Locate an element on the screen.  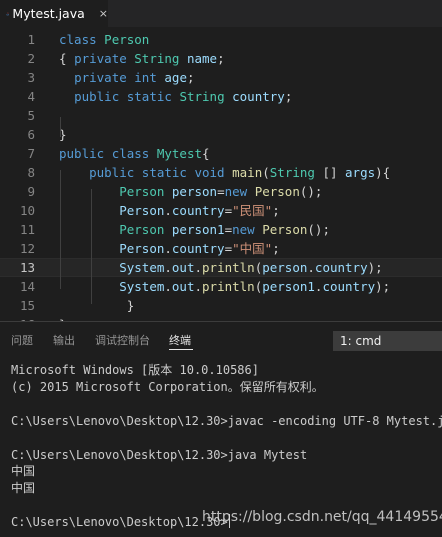
line-number: 3 is located at coordinates (31, 77).